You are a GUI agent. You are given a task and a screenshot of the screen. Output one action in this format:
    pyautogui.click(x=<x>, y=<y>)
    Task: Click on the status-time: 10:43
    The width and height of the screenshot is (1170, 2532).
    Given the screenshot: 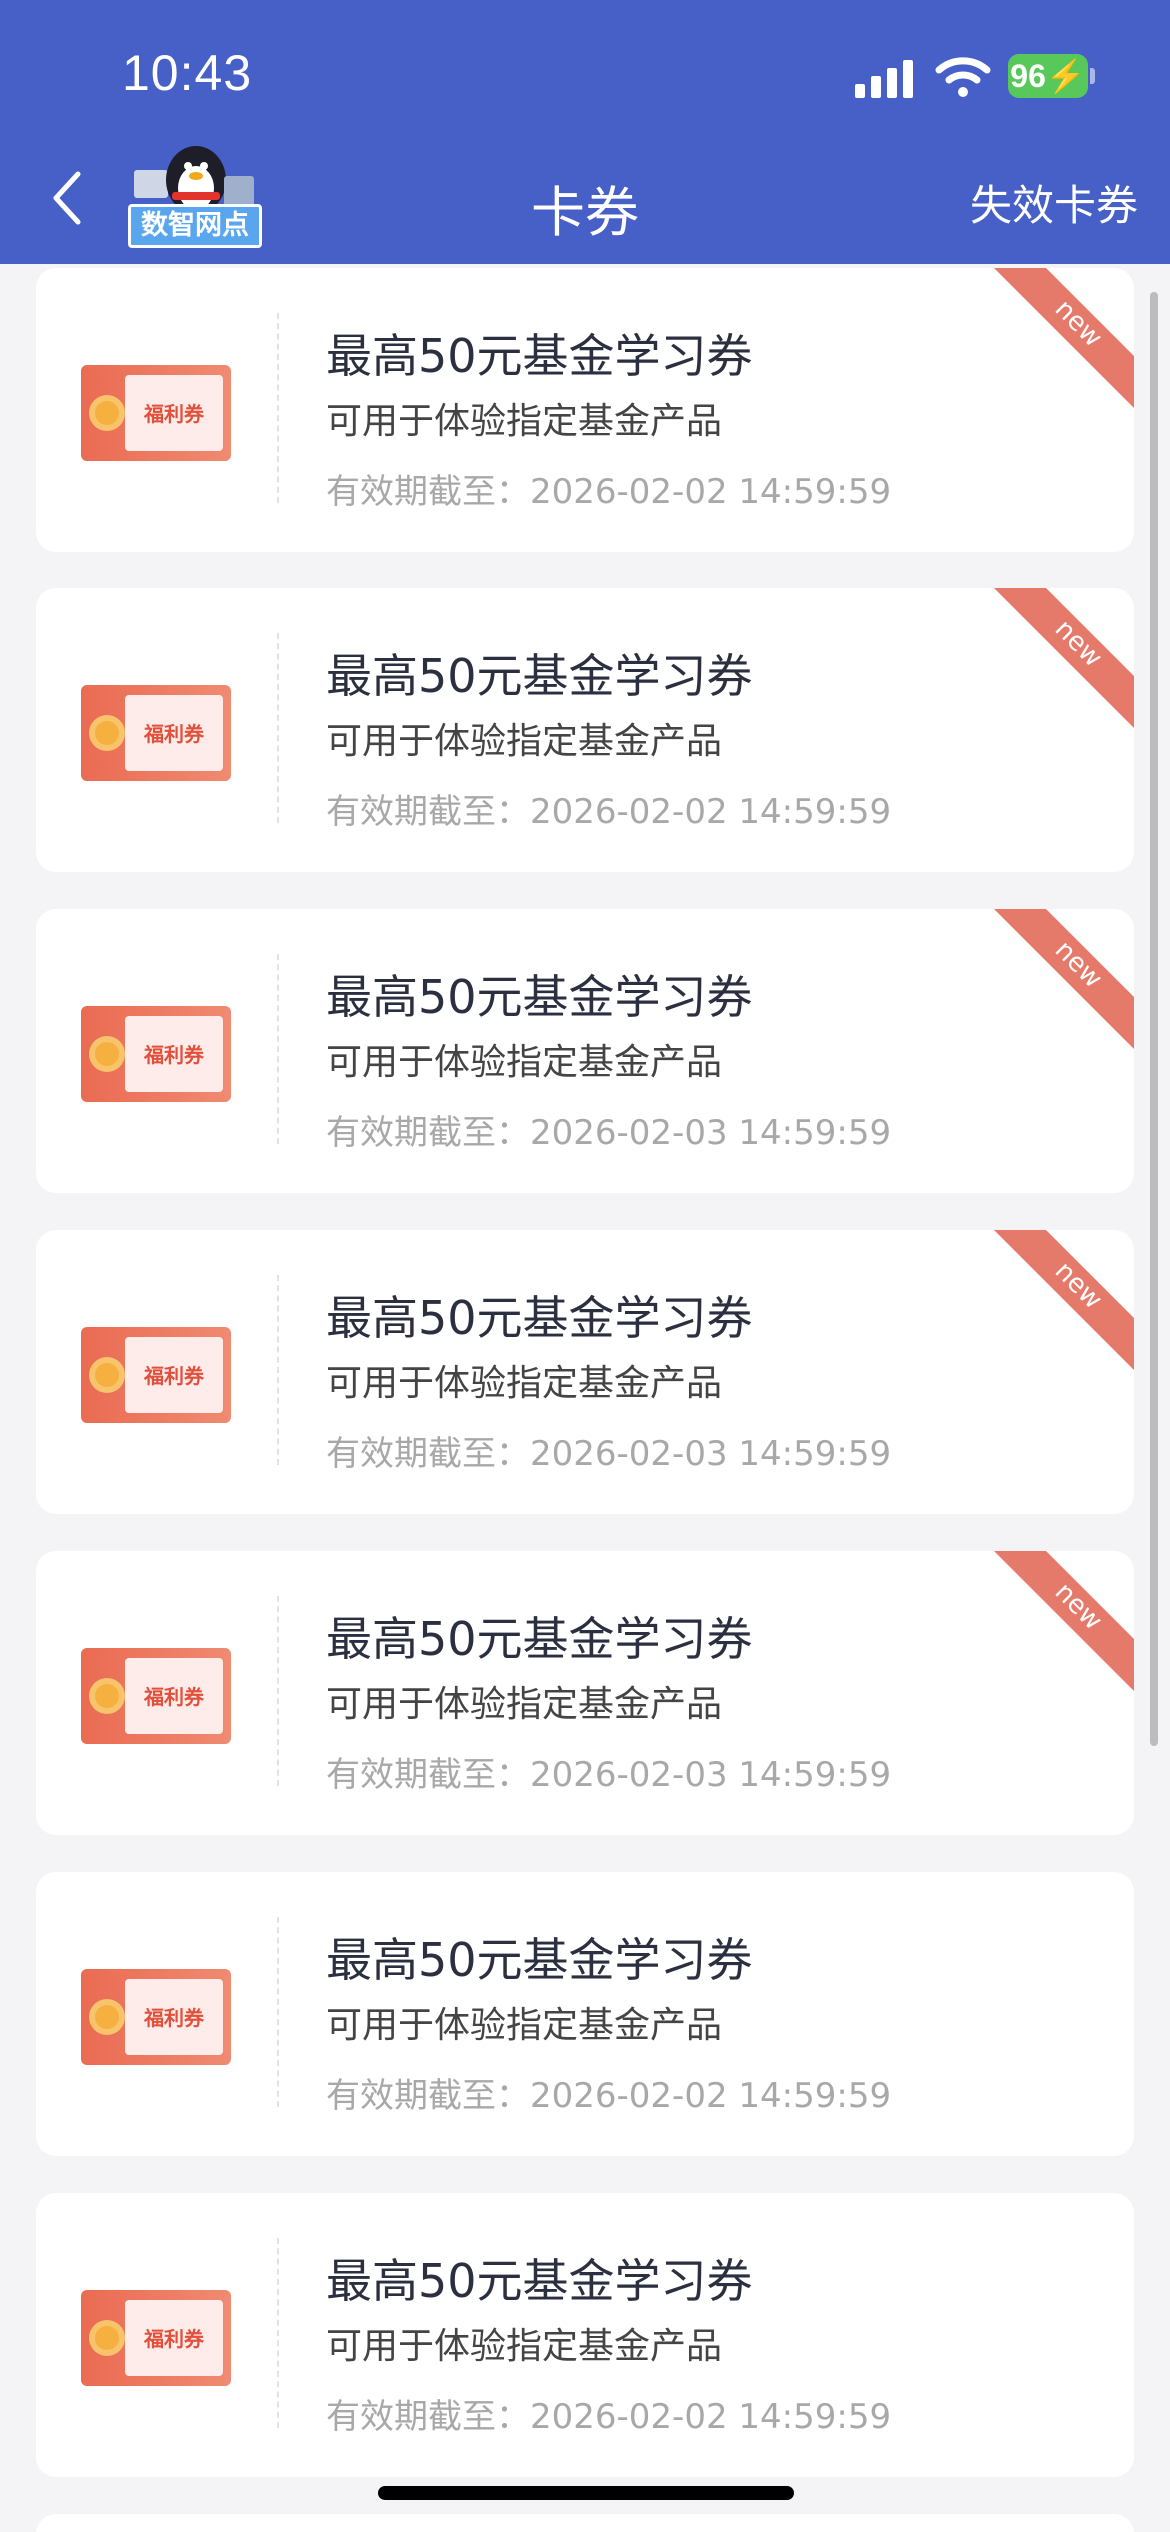 What is the action you would take?
    pyautogui.click(x=187, y=73)
    